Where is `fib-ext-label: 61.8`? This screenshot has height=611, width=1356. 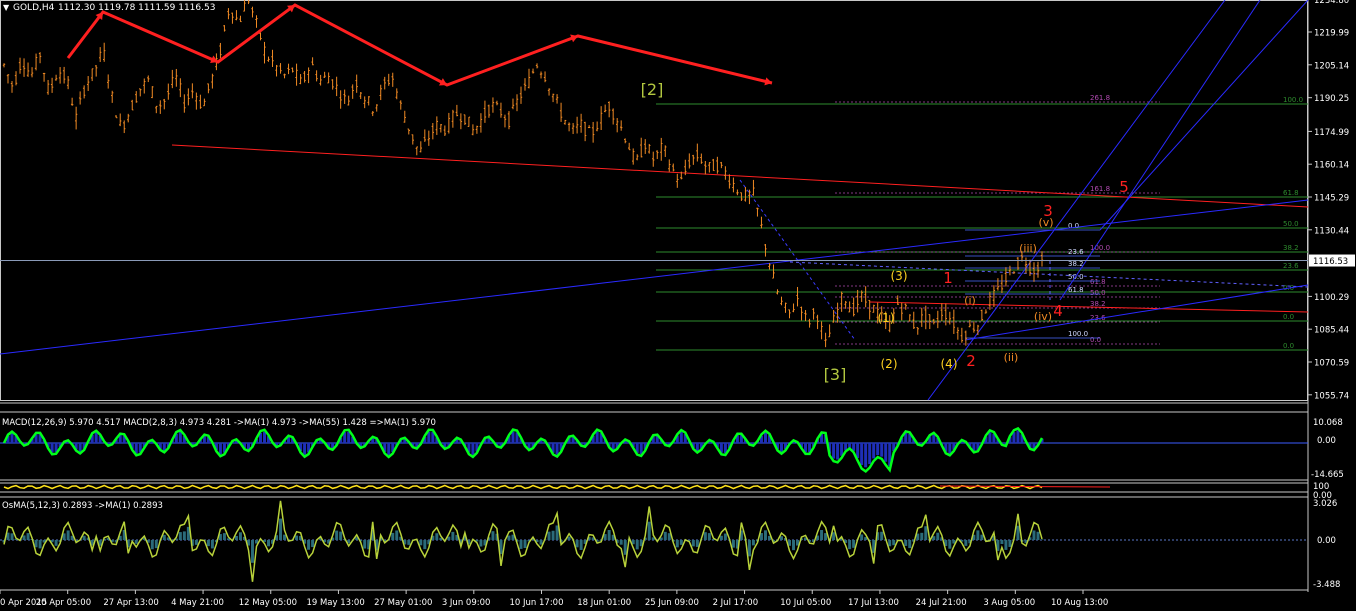
fib-ext-label: 61.8 is located at coordinates (1098, 282).